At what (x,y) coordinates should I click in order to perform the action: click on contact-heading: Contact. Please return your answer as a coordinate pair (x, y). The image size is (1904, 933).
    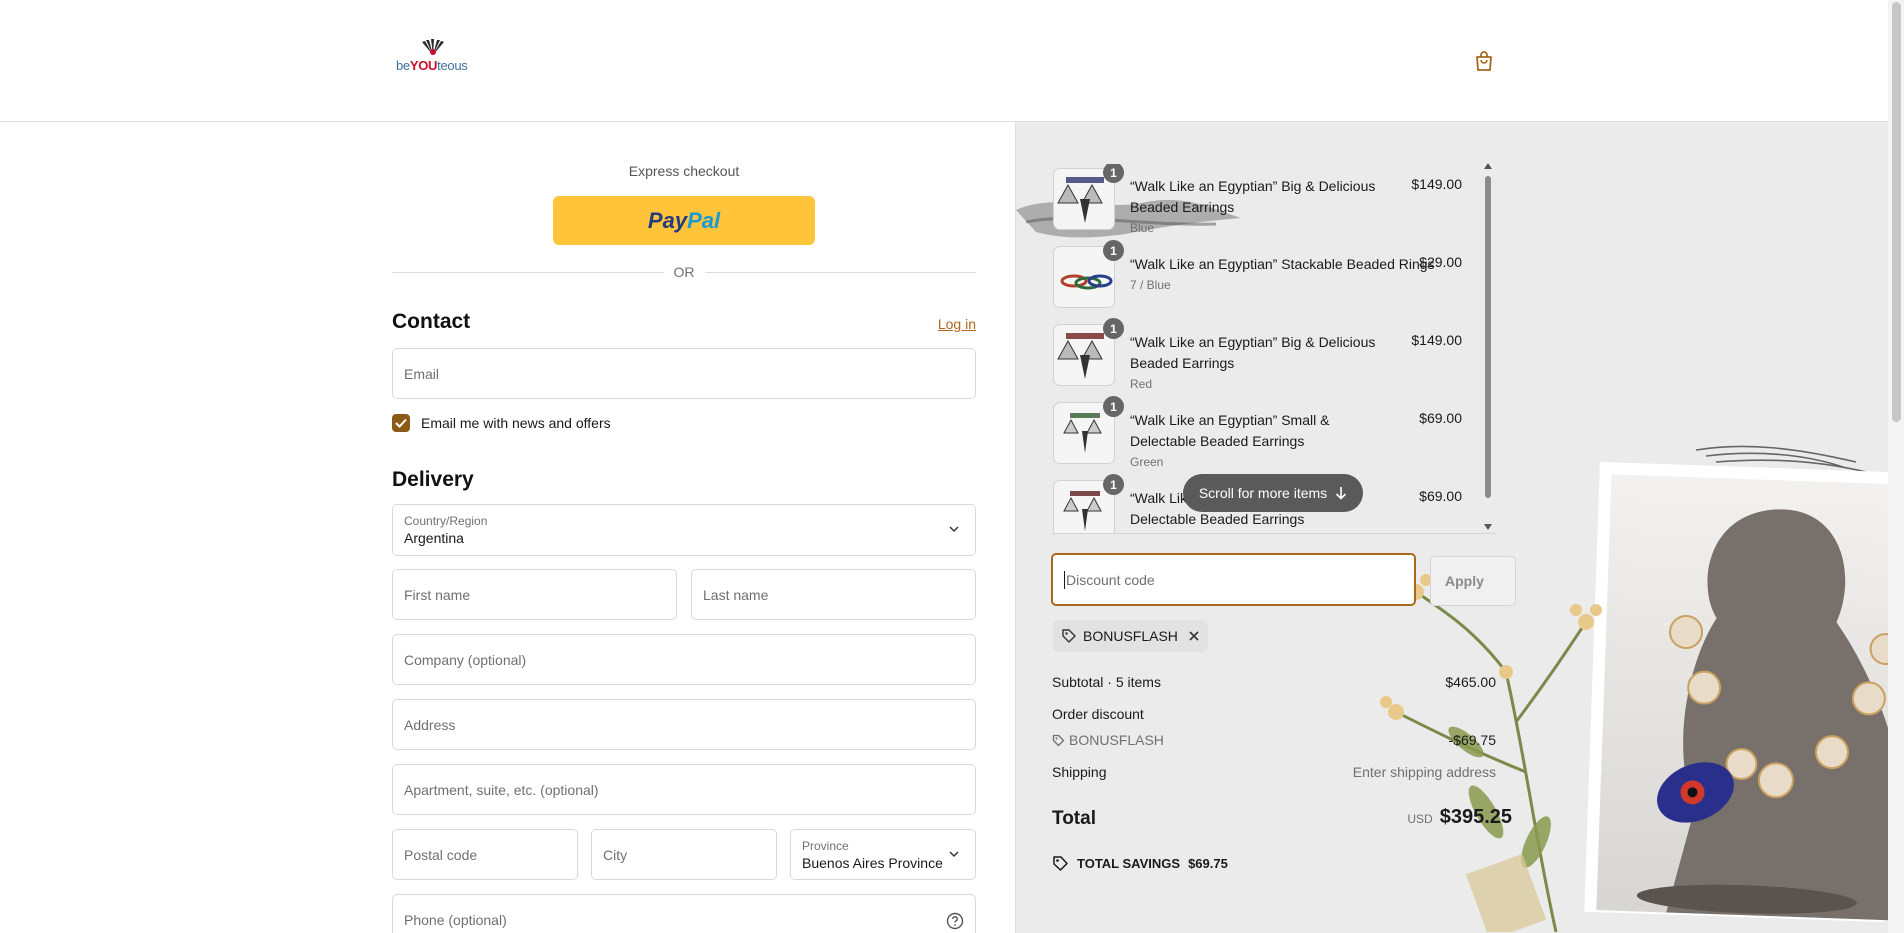
    Looking at the image, I should click on (431, 321).